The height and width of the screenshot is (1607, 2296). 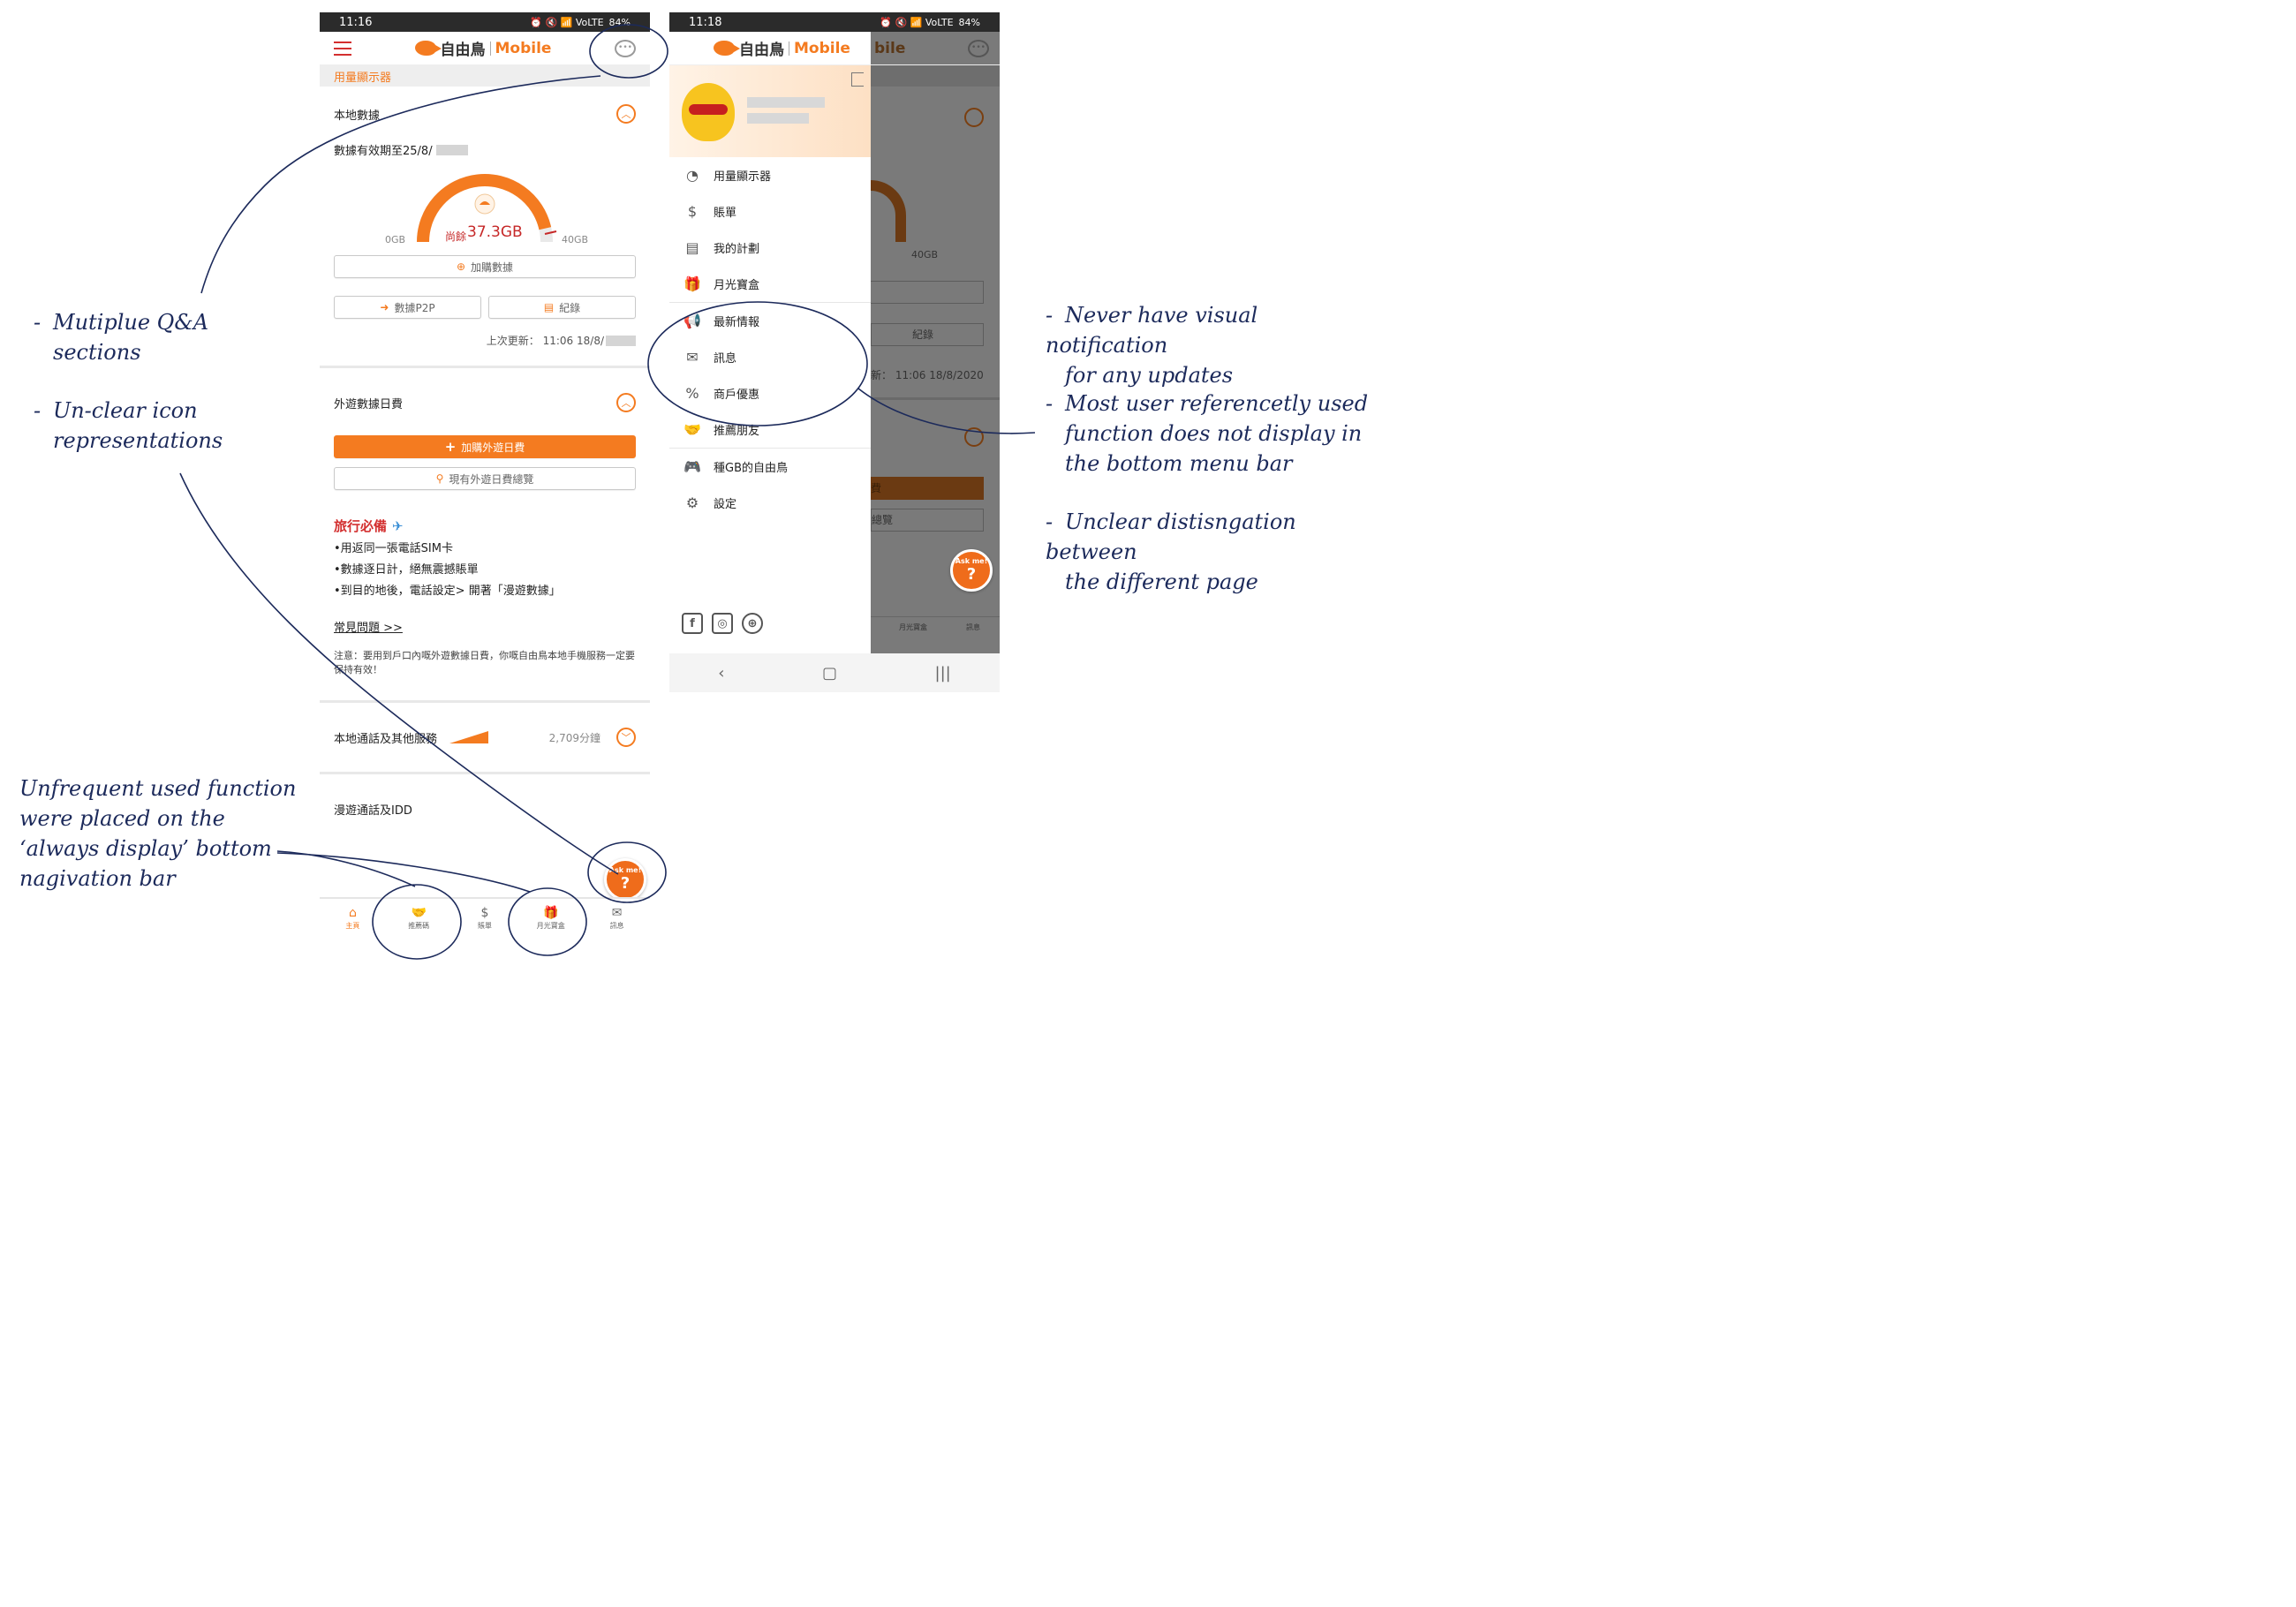 I want to click on ask-me-chatbot-button: Ask me!?, so click(x=971, y=570).